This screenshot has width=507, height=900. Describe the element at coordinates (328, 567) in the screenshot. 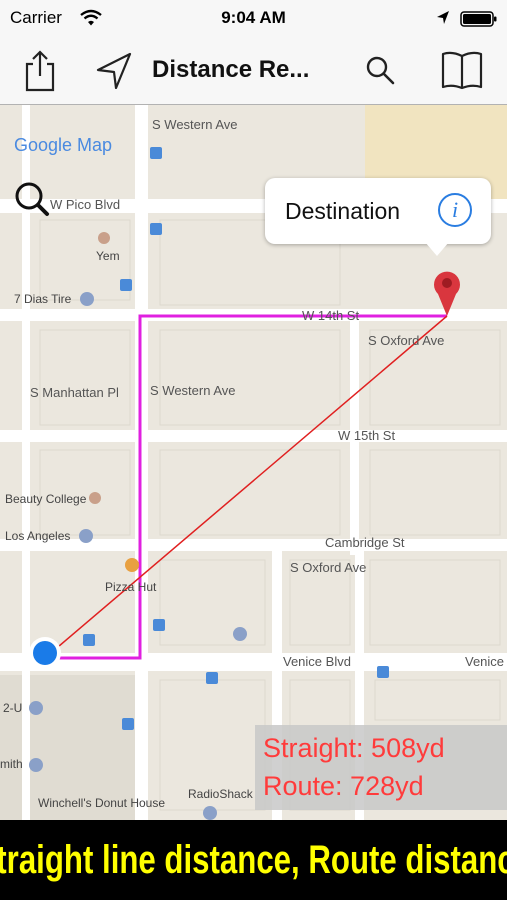

I see `street-oxford-2: S Oxford Ave` at that location.